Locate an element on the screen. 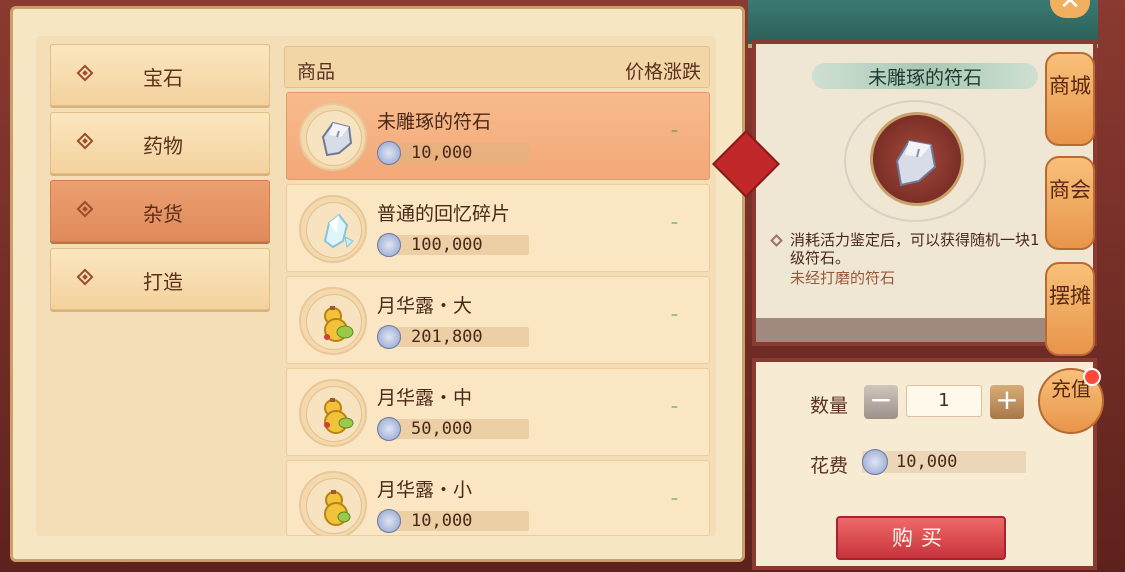  quantity-input: 1 is located at coordinates (944, 401).